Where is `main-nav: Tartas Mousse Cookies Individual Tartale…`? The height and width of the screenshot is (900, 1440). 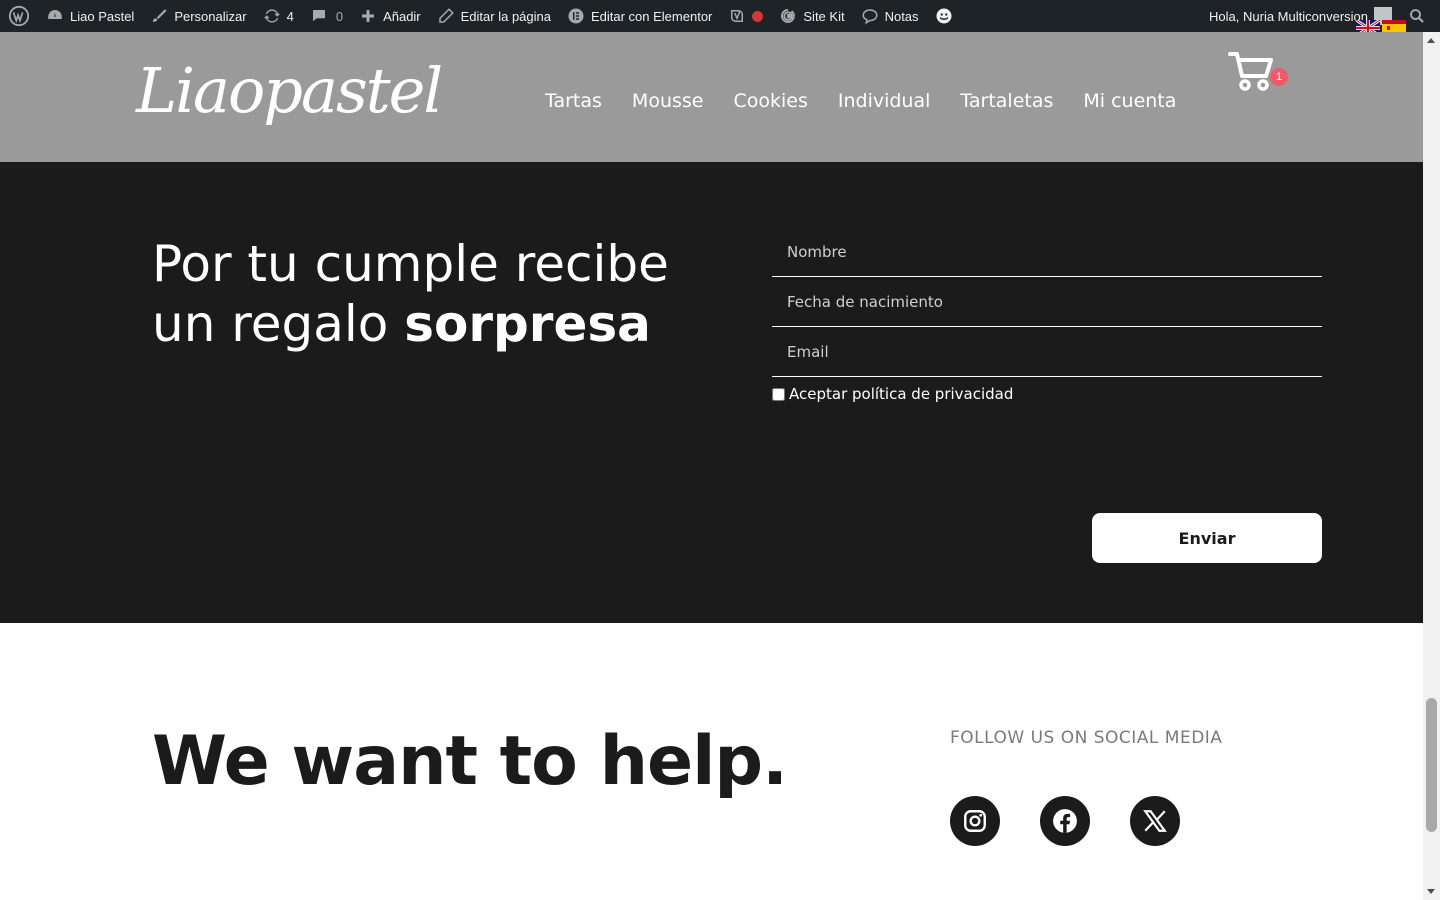 main-nav: Tartas Mousse Cookies Individual Tartale… is located at coordinates (860, 101).